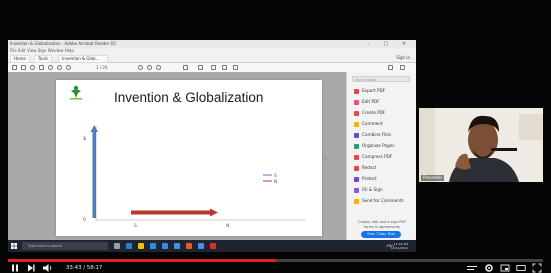 The width and height of the screenshot is (551, 273). What do you see at coordinates (142, 260) in the screenshot?
I see `progress-played` at bounding box center [142, 260].